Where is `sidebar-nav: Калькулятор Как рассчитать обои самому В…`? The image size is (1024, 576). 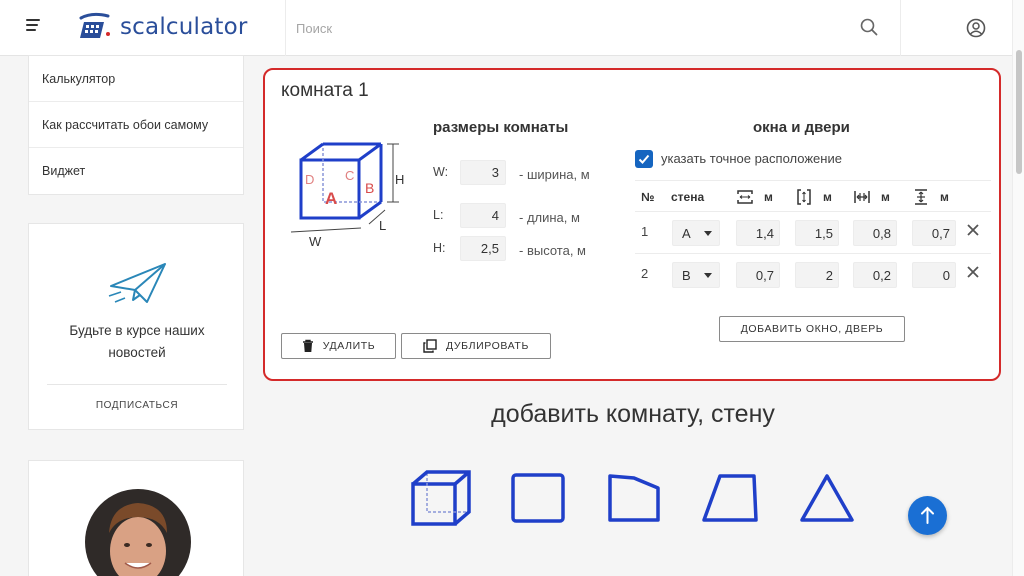 sidebar-nav: Калькулятор Как рассчитать обои самому В… is located at coordinates (136, 125).